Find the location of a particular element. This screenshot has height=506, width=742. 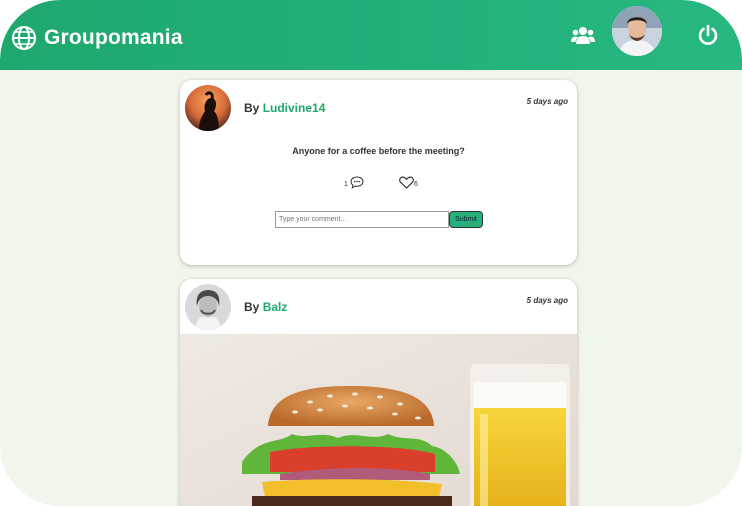

post-content: Anyone for a coffee before the meeting? is located at coordinates (378, 151).